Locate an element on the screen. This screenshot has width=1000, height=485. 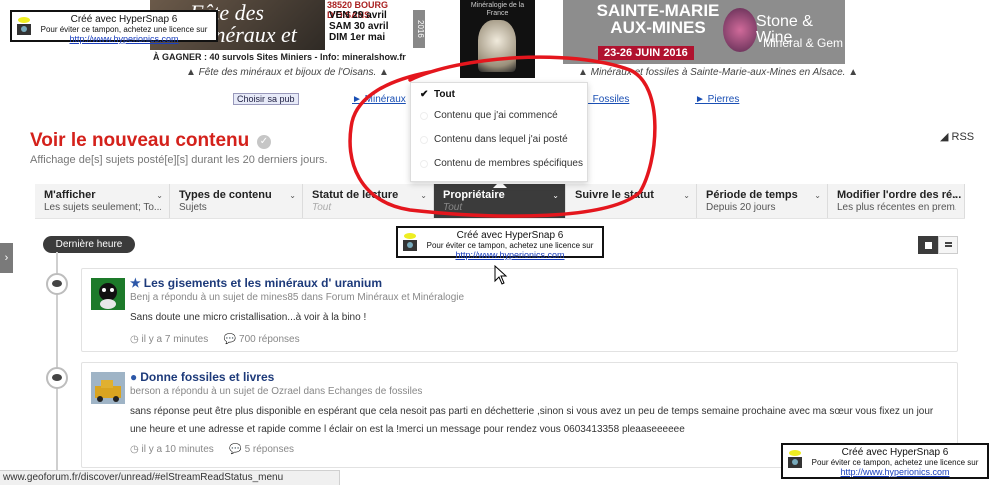
filter-4: Suivre le statut ⌄ is located at coordinates (631, 201).